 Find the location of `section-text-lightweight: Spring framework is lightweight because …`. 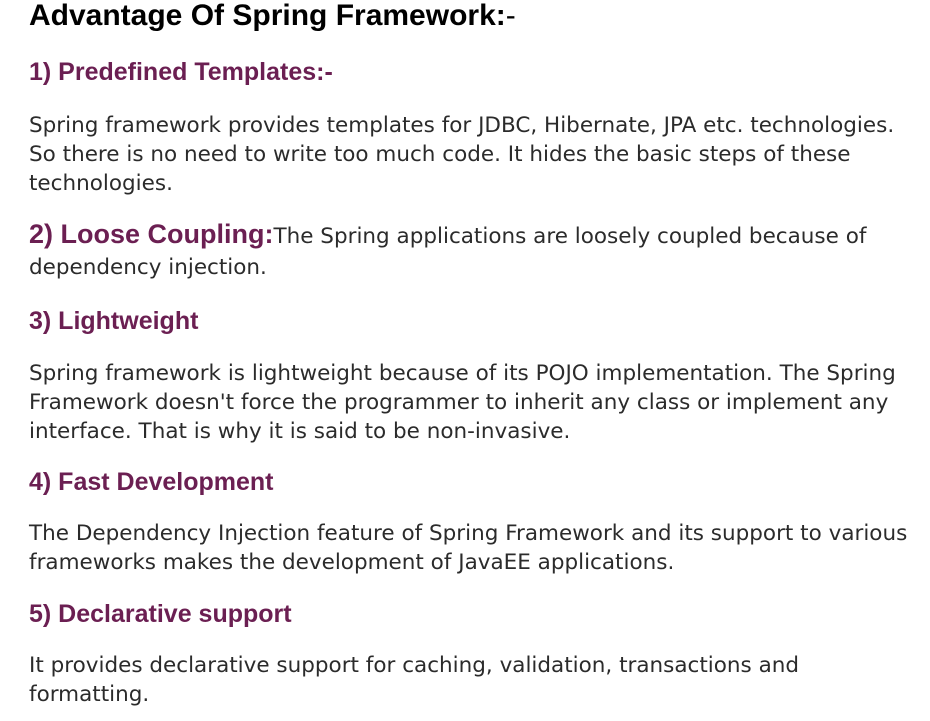

section-text-lightweight: Spring framework is lightweight because … is located at coordinates (462, 402).